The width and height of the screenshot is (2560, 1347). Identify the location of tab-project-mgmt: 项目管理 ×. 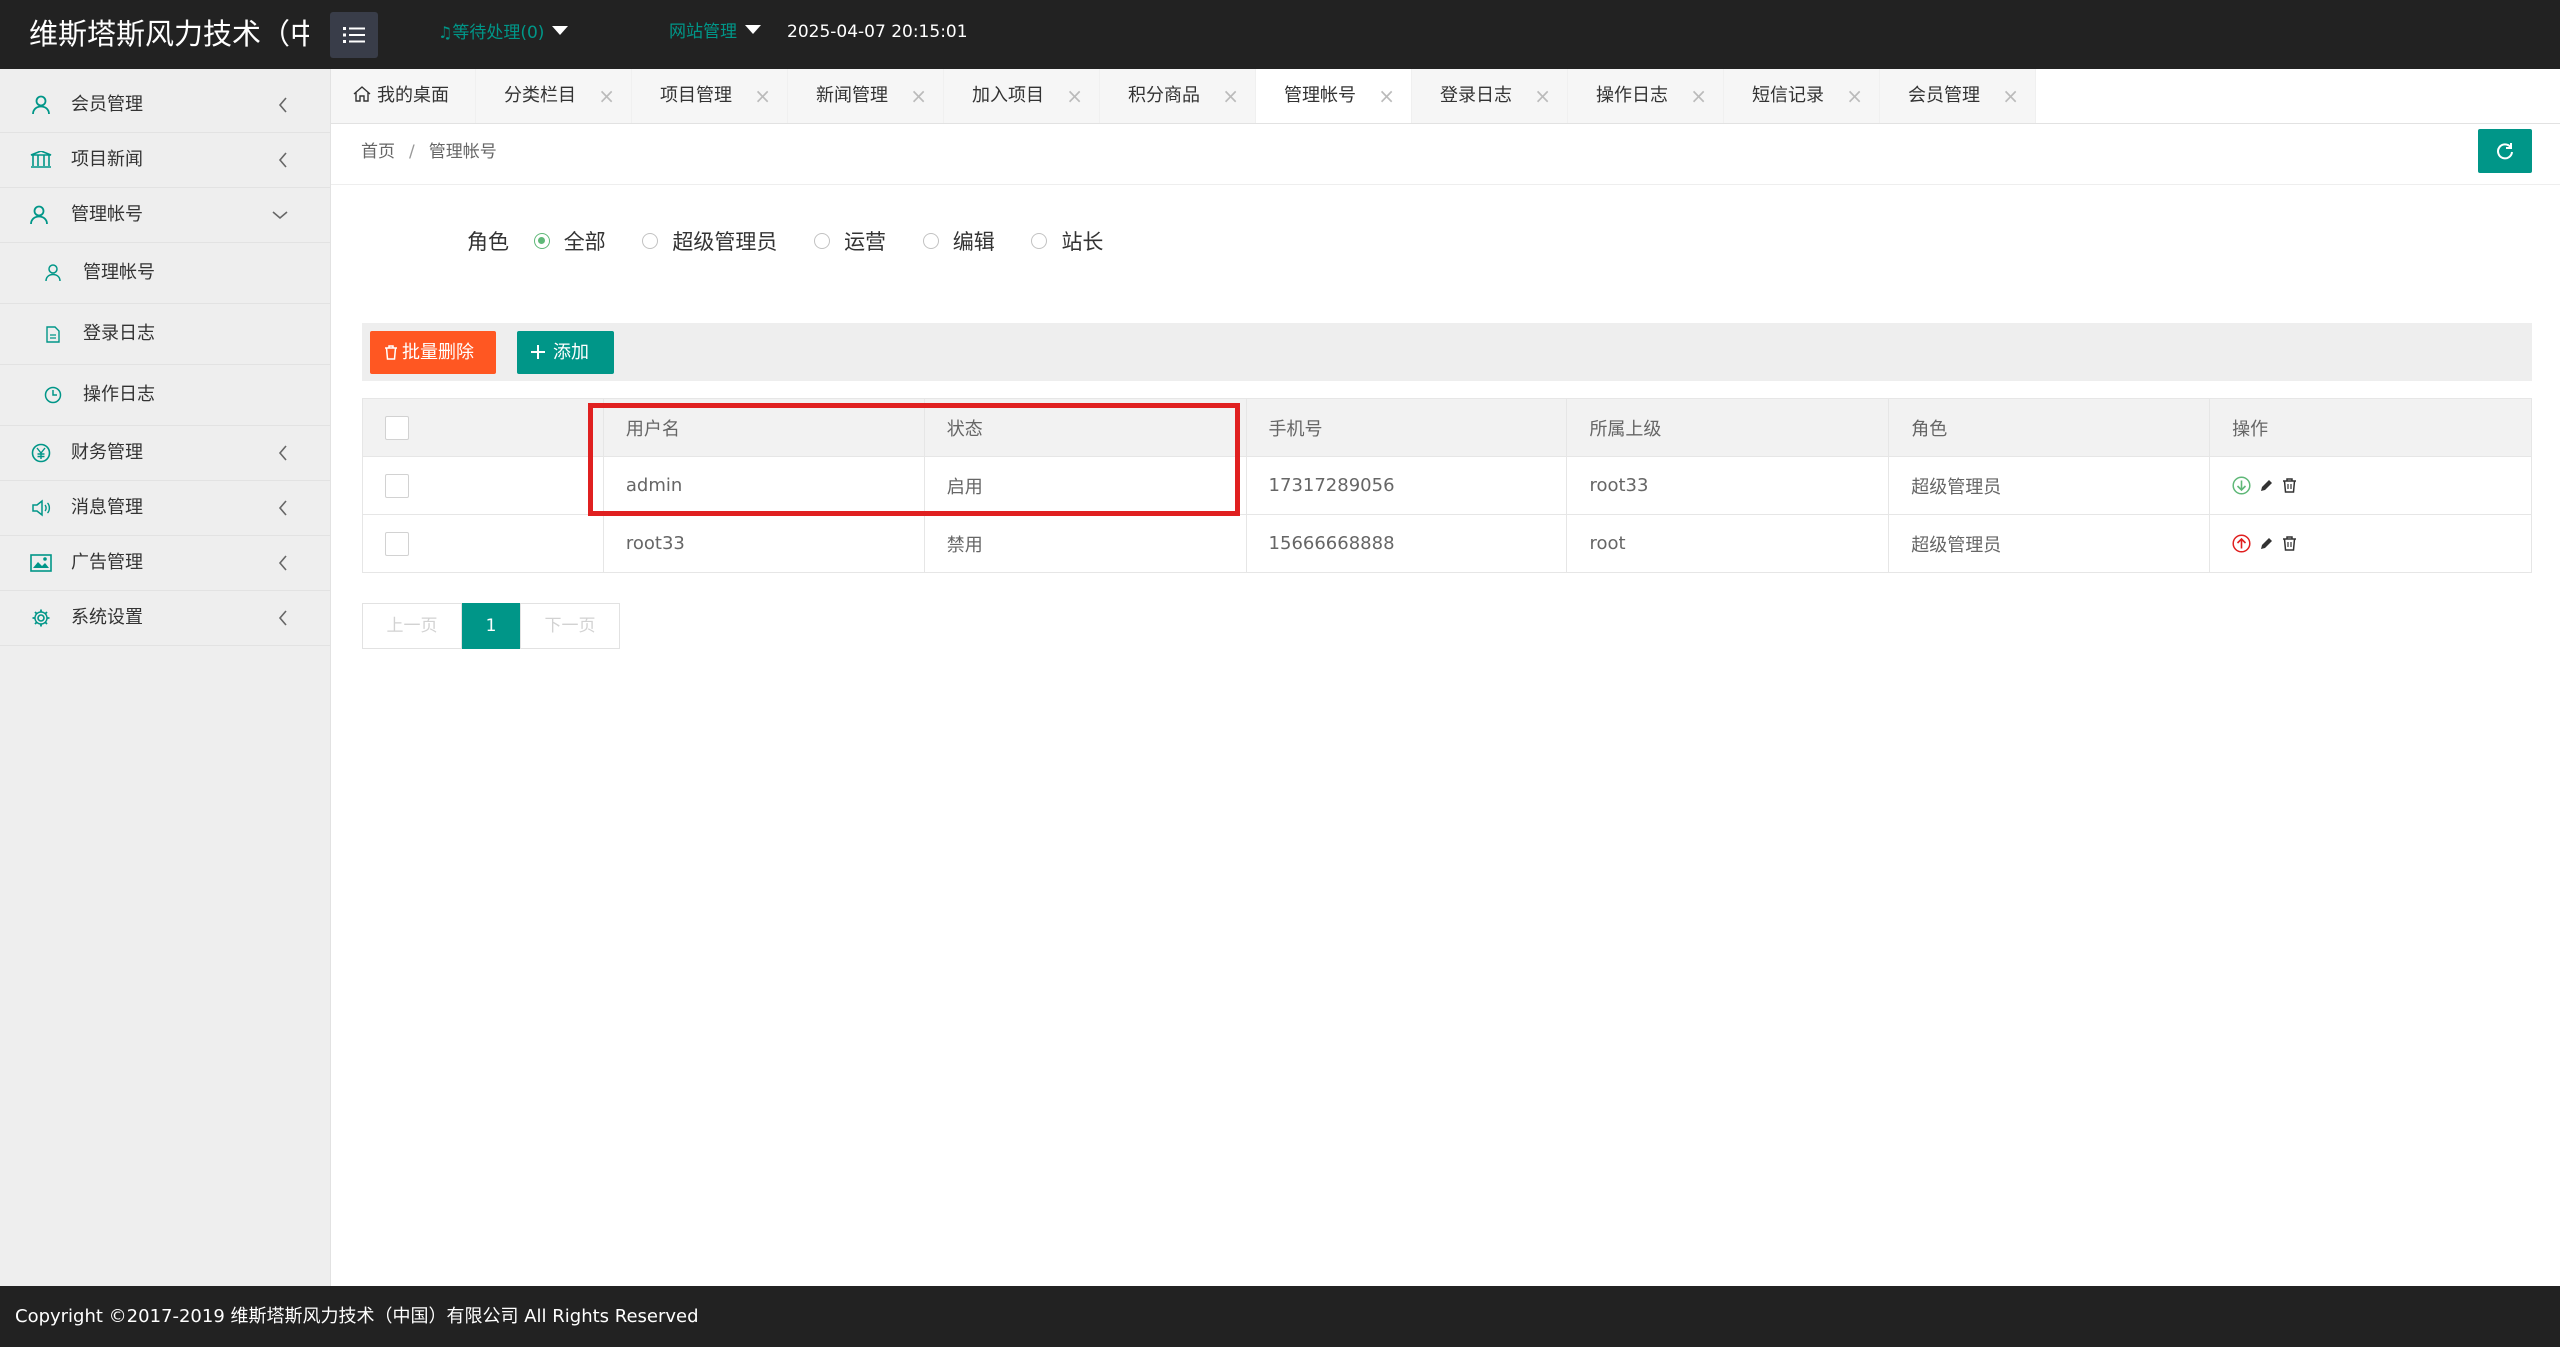
(710, 96).